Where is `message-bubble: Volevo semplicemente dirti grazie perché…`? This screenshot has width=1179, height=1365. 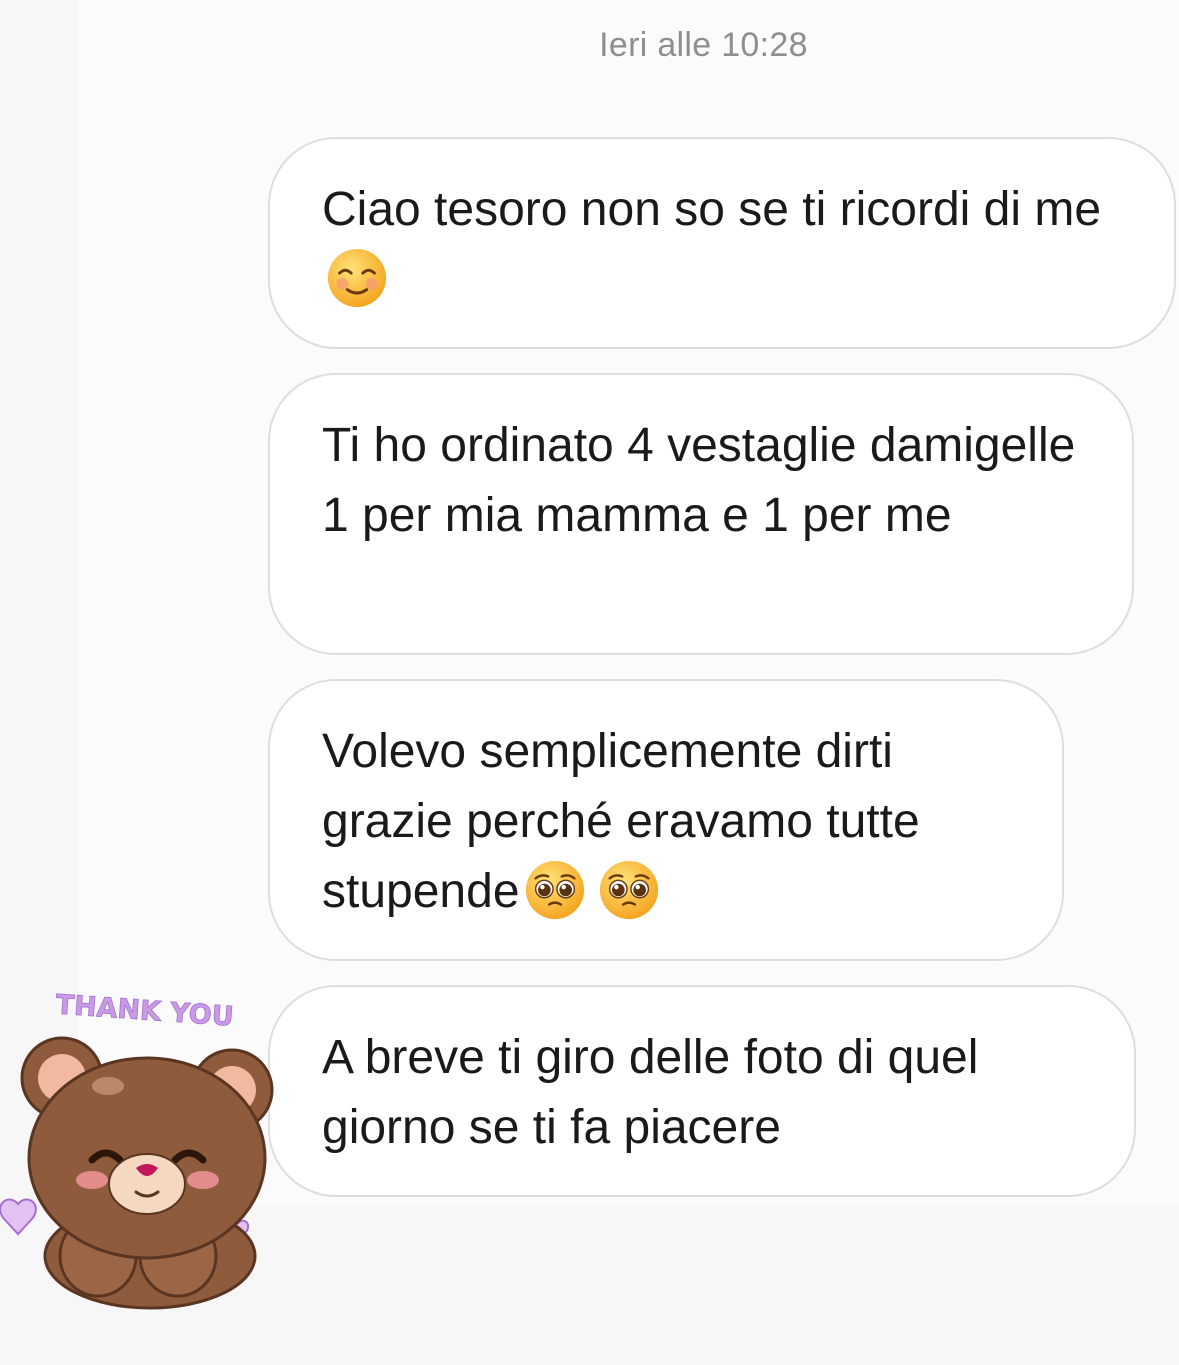 message-bubble: Volevo semplicemente dirti grazie perché… is located at coordinates (666, 820).